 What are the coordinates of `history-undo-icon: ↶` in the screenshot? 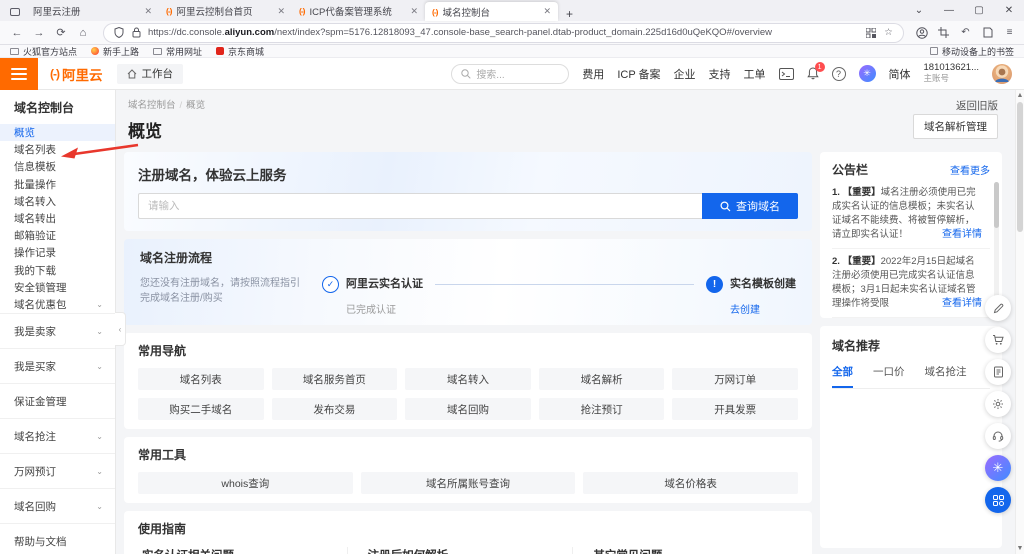 It's located at (965, 32).